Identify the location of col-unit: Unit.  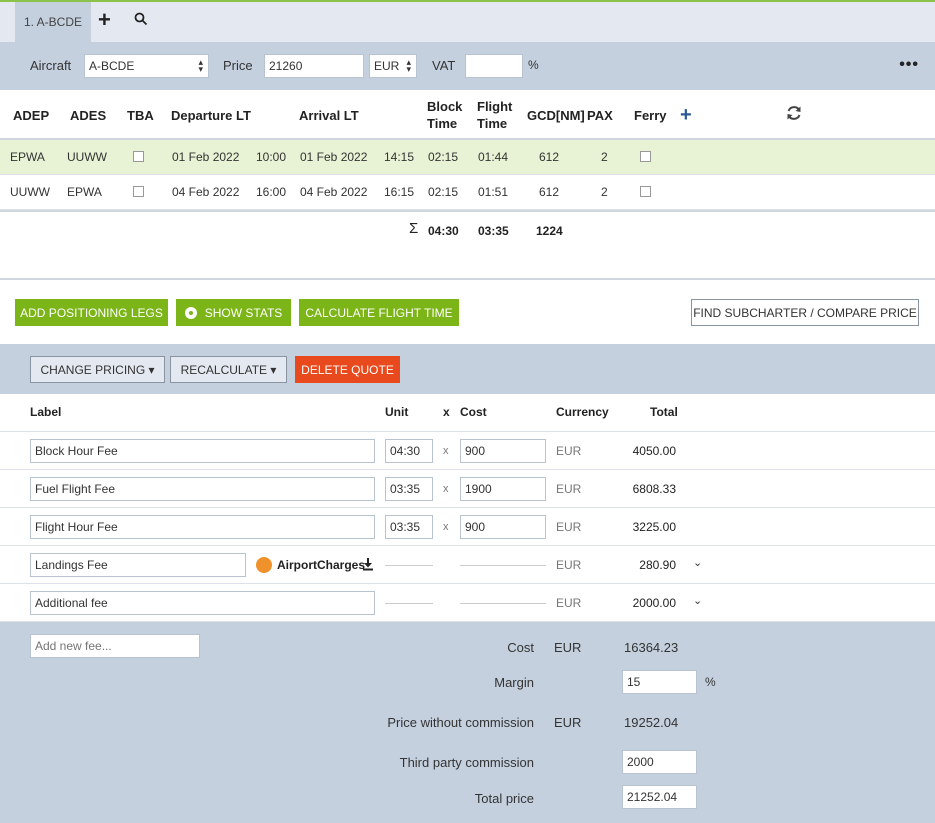
(397, 412).